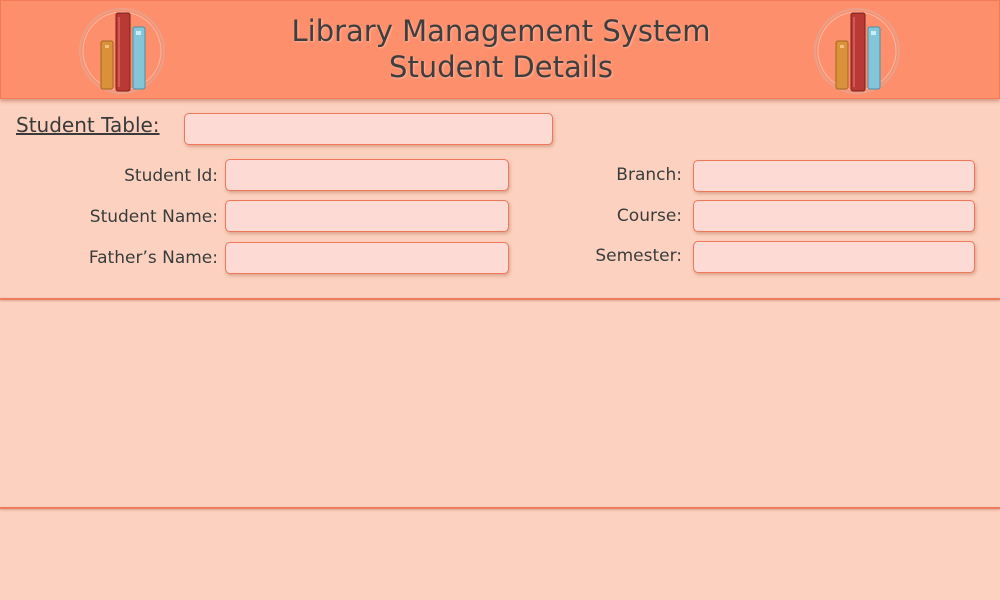 The height and width of the screenshot is (600, 1000). What do you see at coordinates (367, 216) in the screenshot?
I see `student-name-field` at bounding box center [367, 216].